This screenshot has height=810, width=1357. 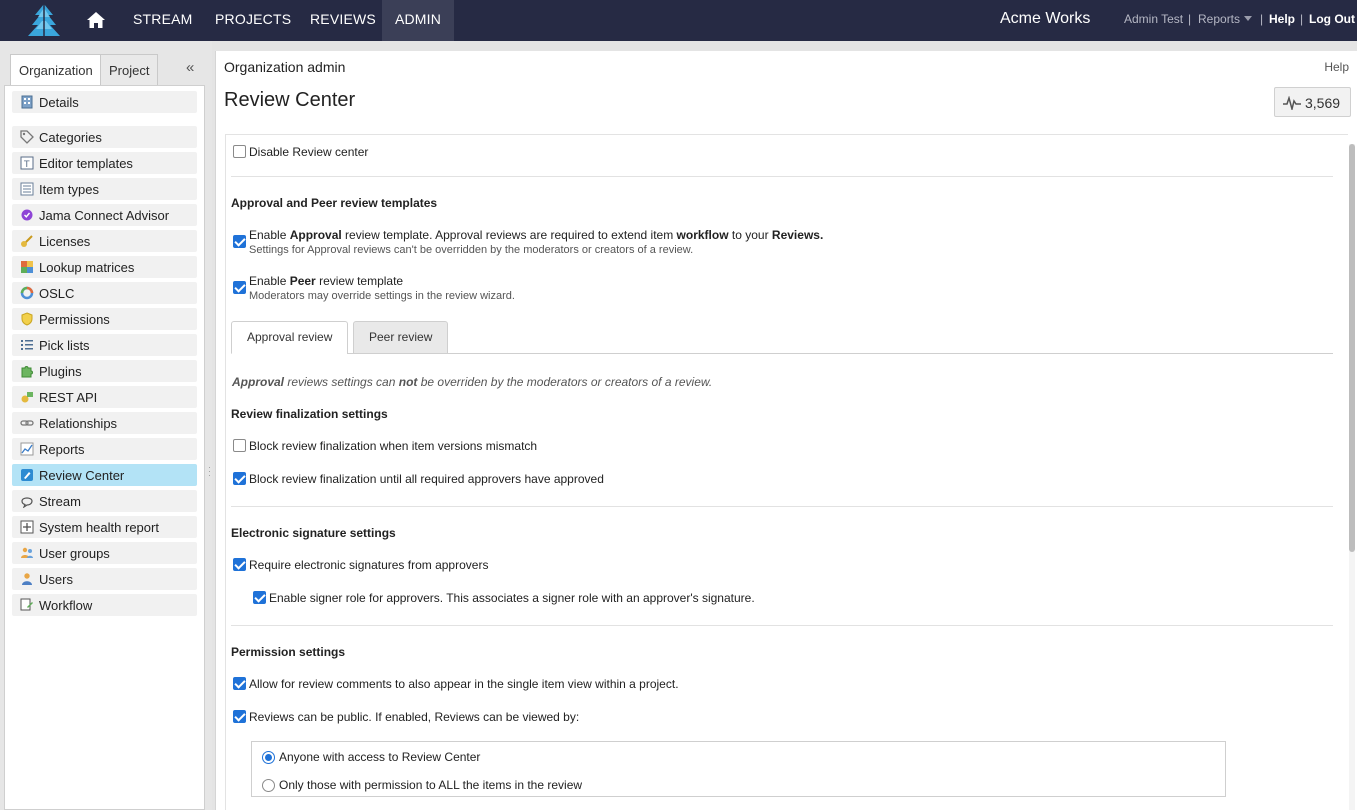 I want to click on sidebar-item-stream: Stream, so click(x=104, y=501).